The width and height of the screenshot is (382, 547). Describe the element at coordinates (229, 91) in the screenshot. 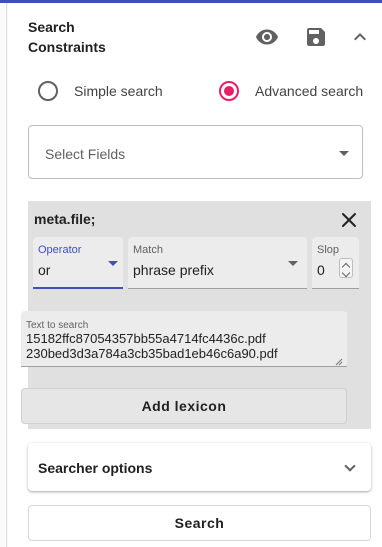

I see `radio-checked-icon` at that location.